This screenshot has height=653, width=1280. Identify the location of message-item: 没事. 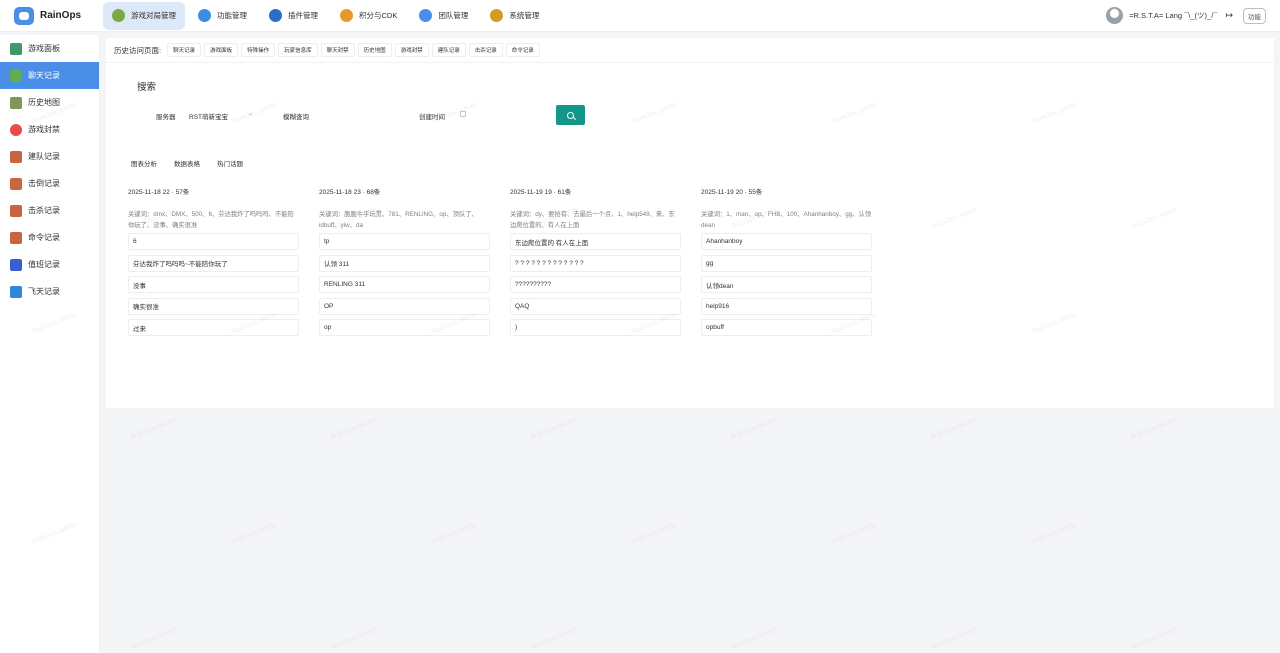
(213, 284).